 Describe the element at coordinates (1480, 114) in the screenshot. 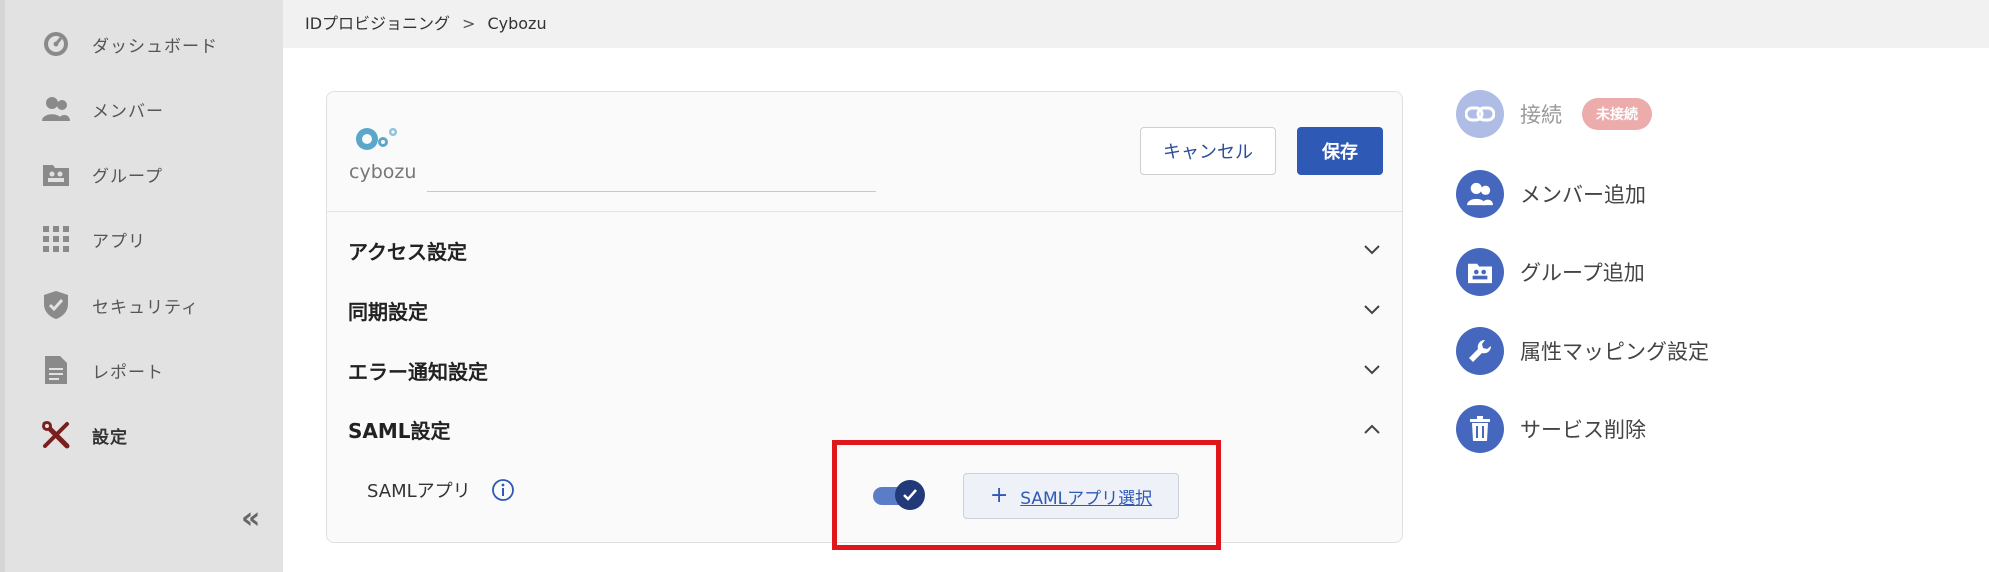

I see `link-icon` at that location.